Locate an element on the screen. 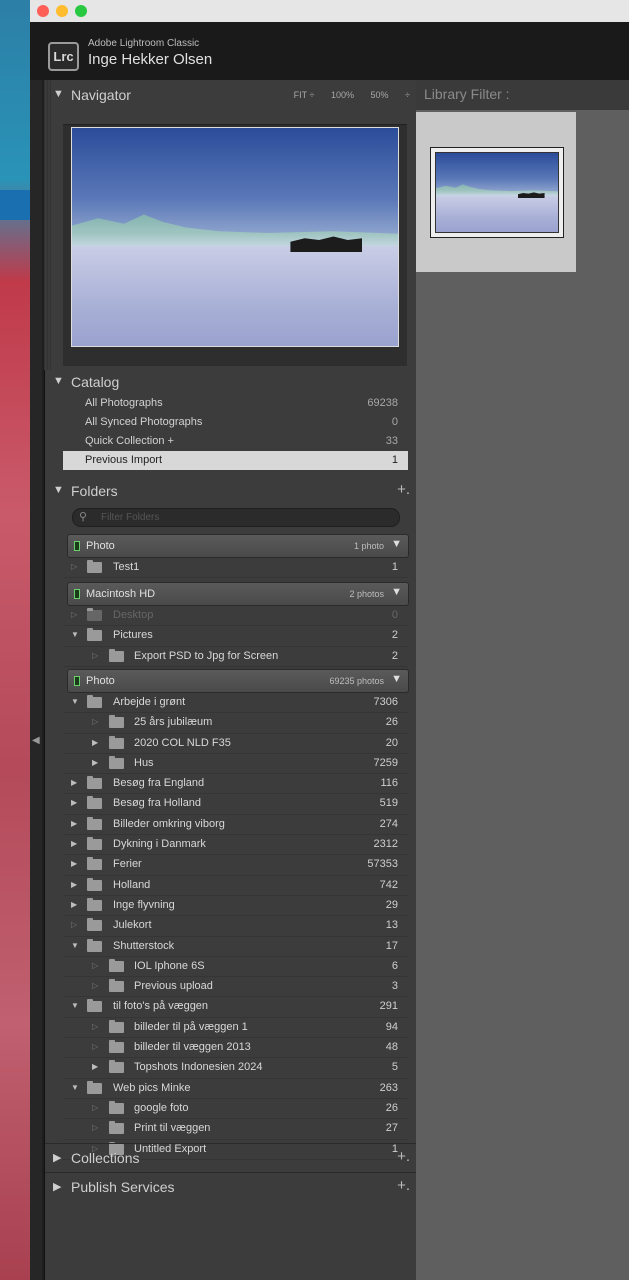 Image resolution: width=629 pixels, height=1280 pixels. navigator-preview is located at coordinates (235, 245).